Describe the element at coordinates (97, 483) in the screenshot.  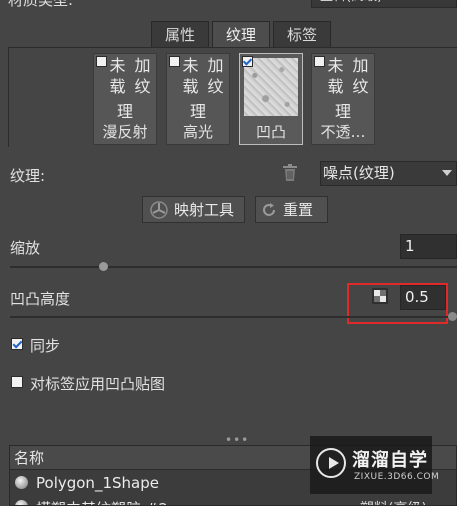
I see `table-row: Polygon_1Shape` at that location.